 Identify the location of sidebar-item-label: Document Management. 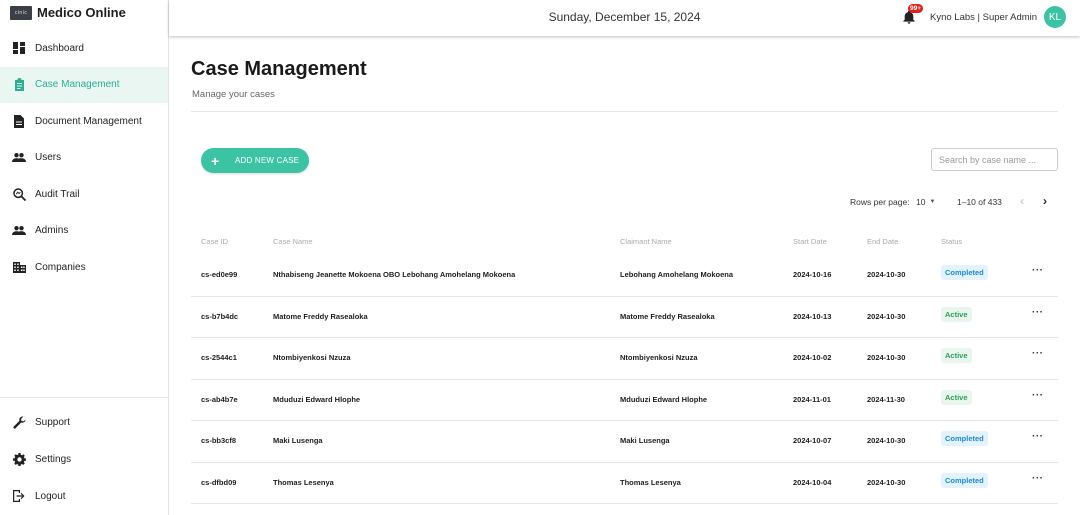
(88, 121).